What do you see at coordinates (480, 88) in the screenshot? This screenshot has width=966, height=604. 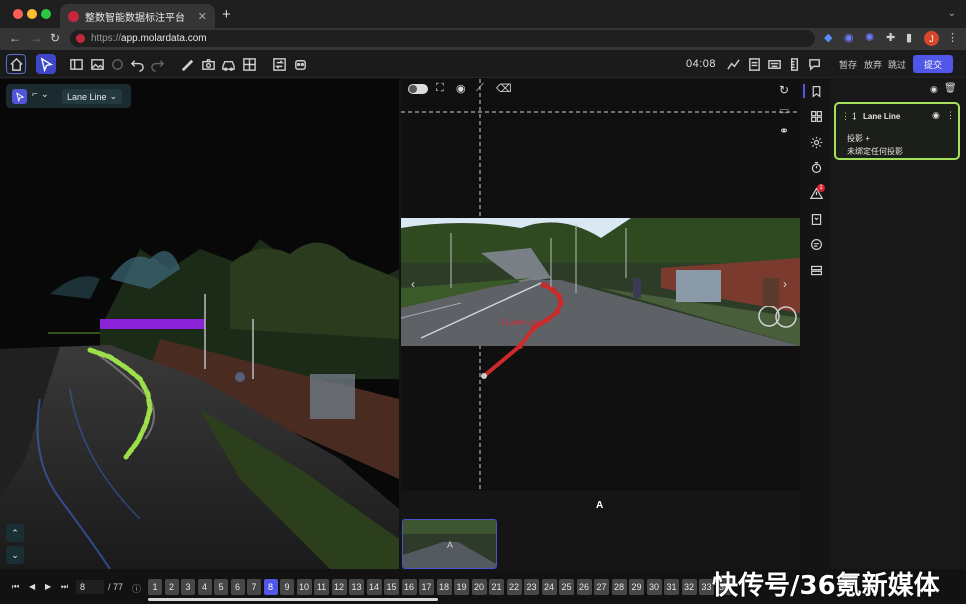 I see `ruler-icon: ⟋` at bounding box center [480, 88].